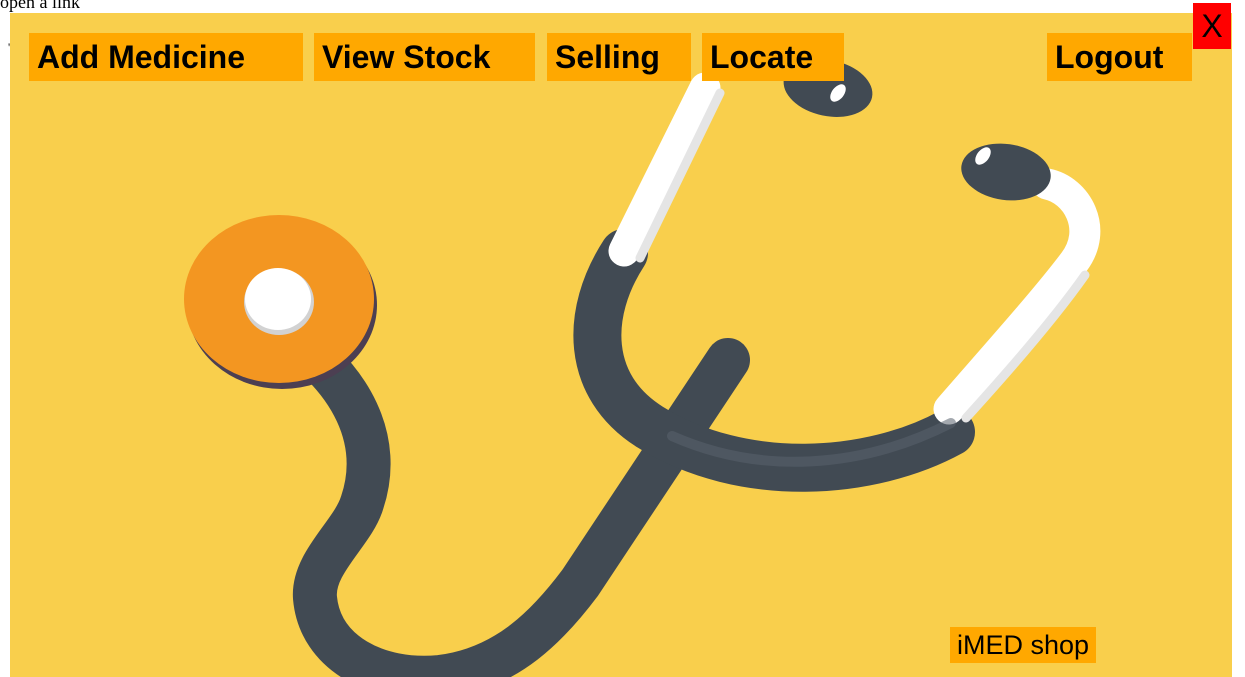 The height and width of the screenshot is (677, 1245). I want to click on top-clipped-text: open a link, so click(40, 6).